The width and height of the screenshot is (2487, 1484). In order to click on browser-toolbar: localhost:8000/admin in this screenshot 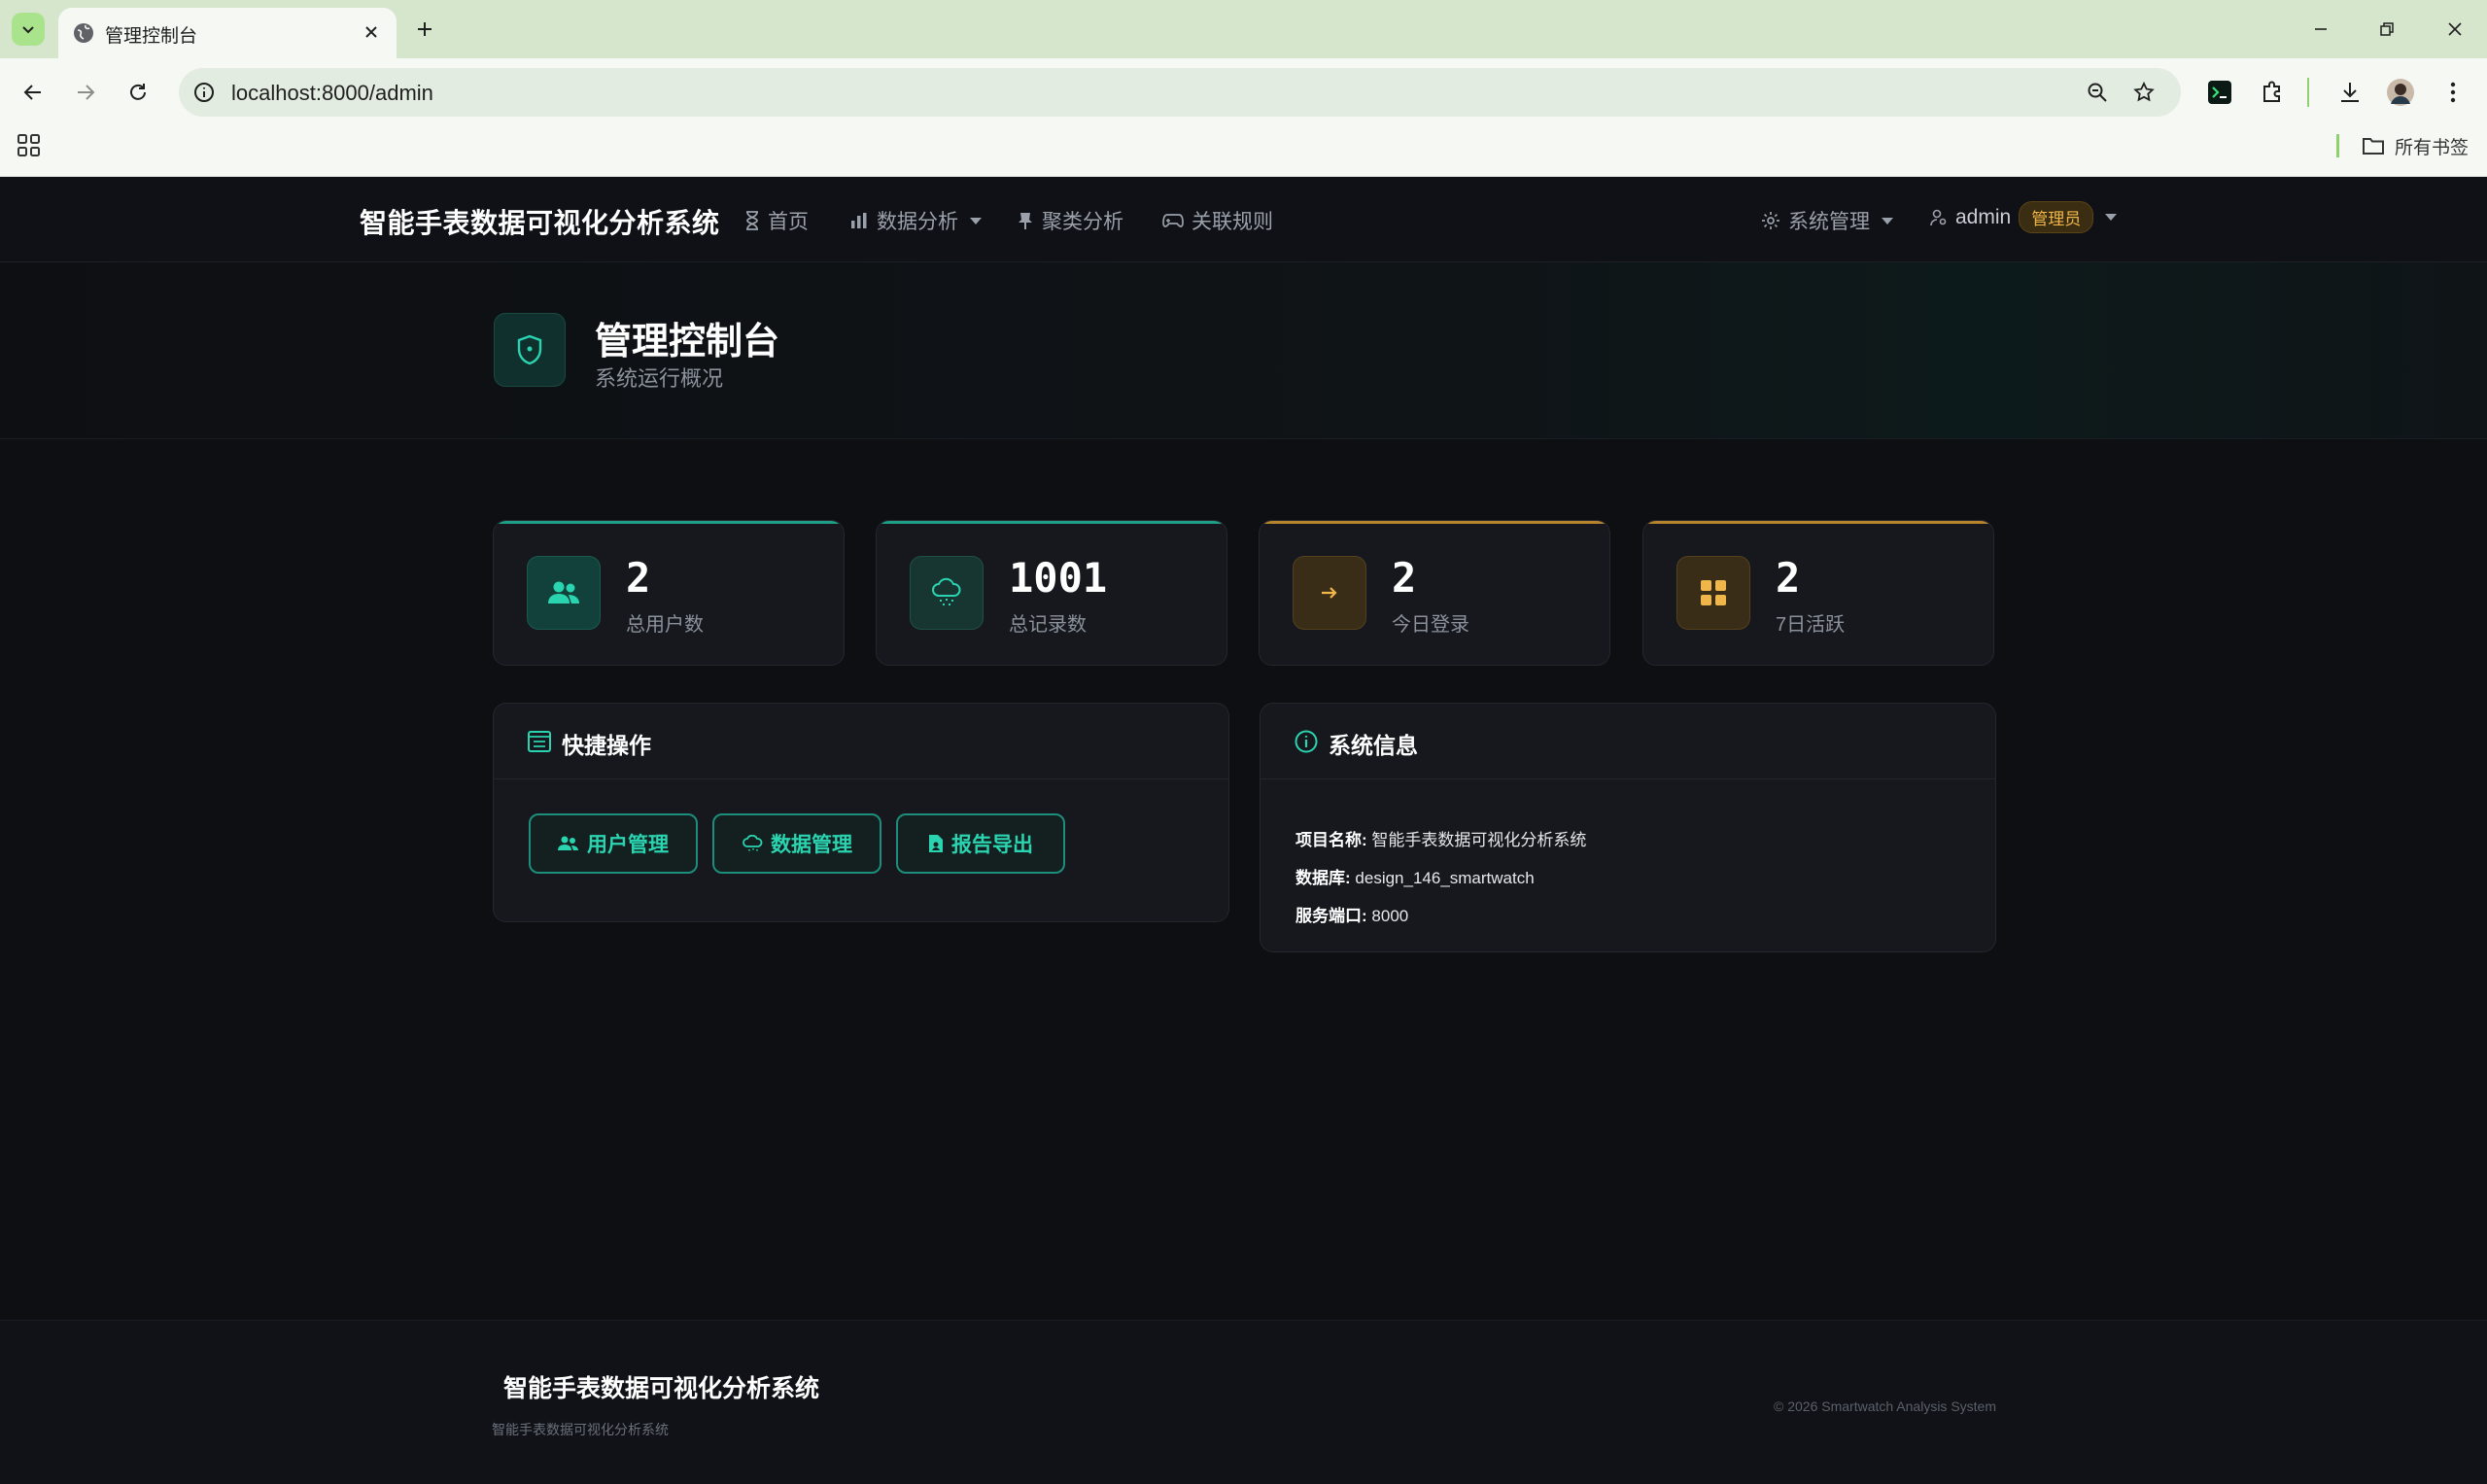, I will do `click(1243, 92)`.